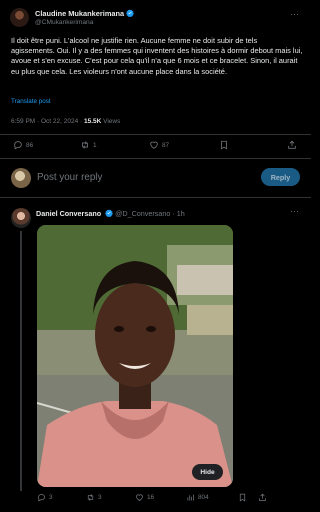  What do you see at coordinates (166, 145) in the screenshot?
I see `like-count: 87` at bounding box center [166, 145].